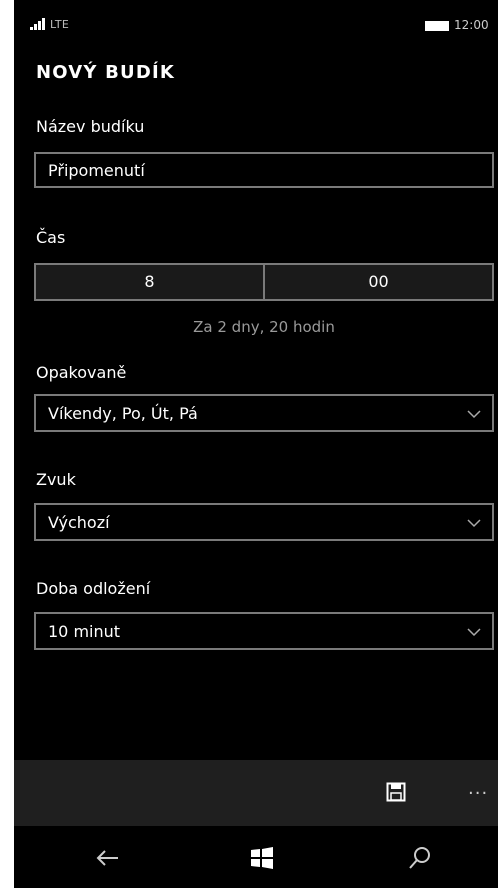 The height and width of the screenshot is (888, 498). What do you see at coordinates (123, 413) in the screenshot?
I see `repeat-value: Víkendy, Po, Út, Pá` at bounding box center [123, 413].